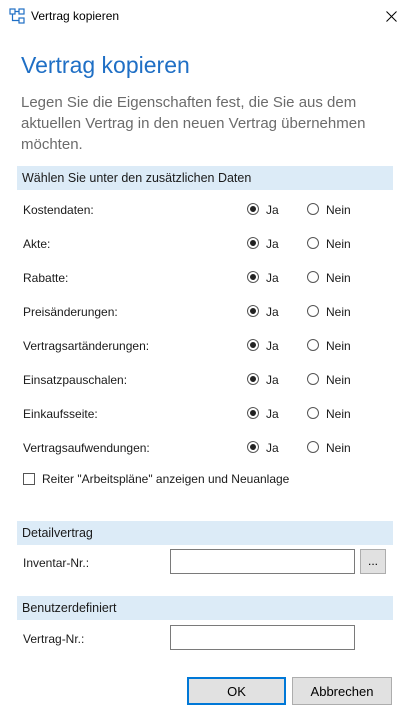  Describe the element at coordinates (203, 313) in the screenshot. I see `option-row: Preisänderungen: Ja Nein` at that location.